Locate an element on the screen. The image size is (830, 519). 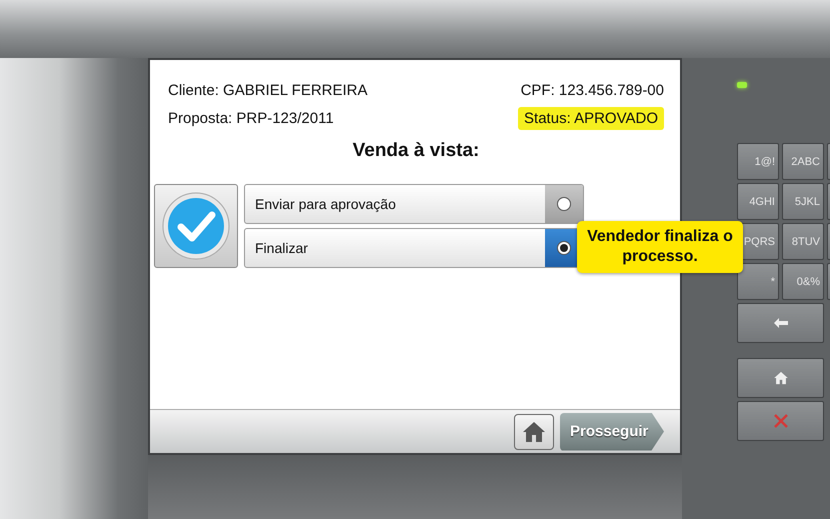
left-arrow-icon is located at coordinates (781, 323).